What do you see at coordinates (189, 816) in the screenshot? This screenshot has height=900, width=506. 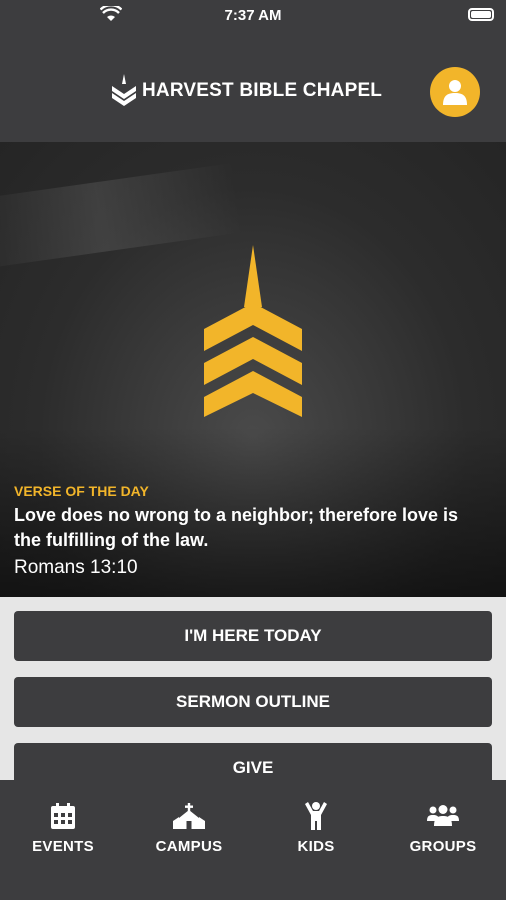 I see `church-icon` at bounding box center [189, 816].